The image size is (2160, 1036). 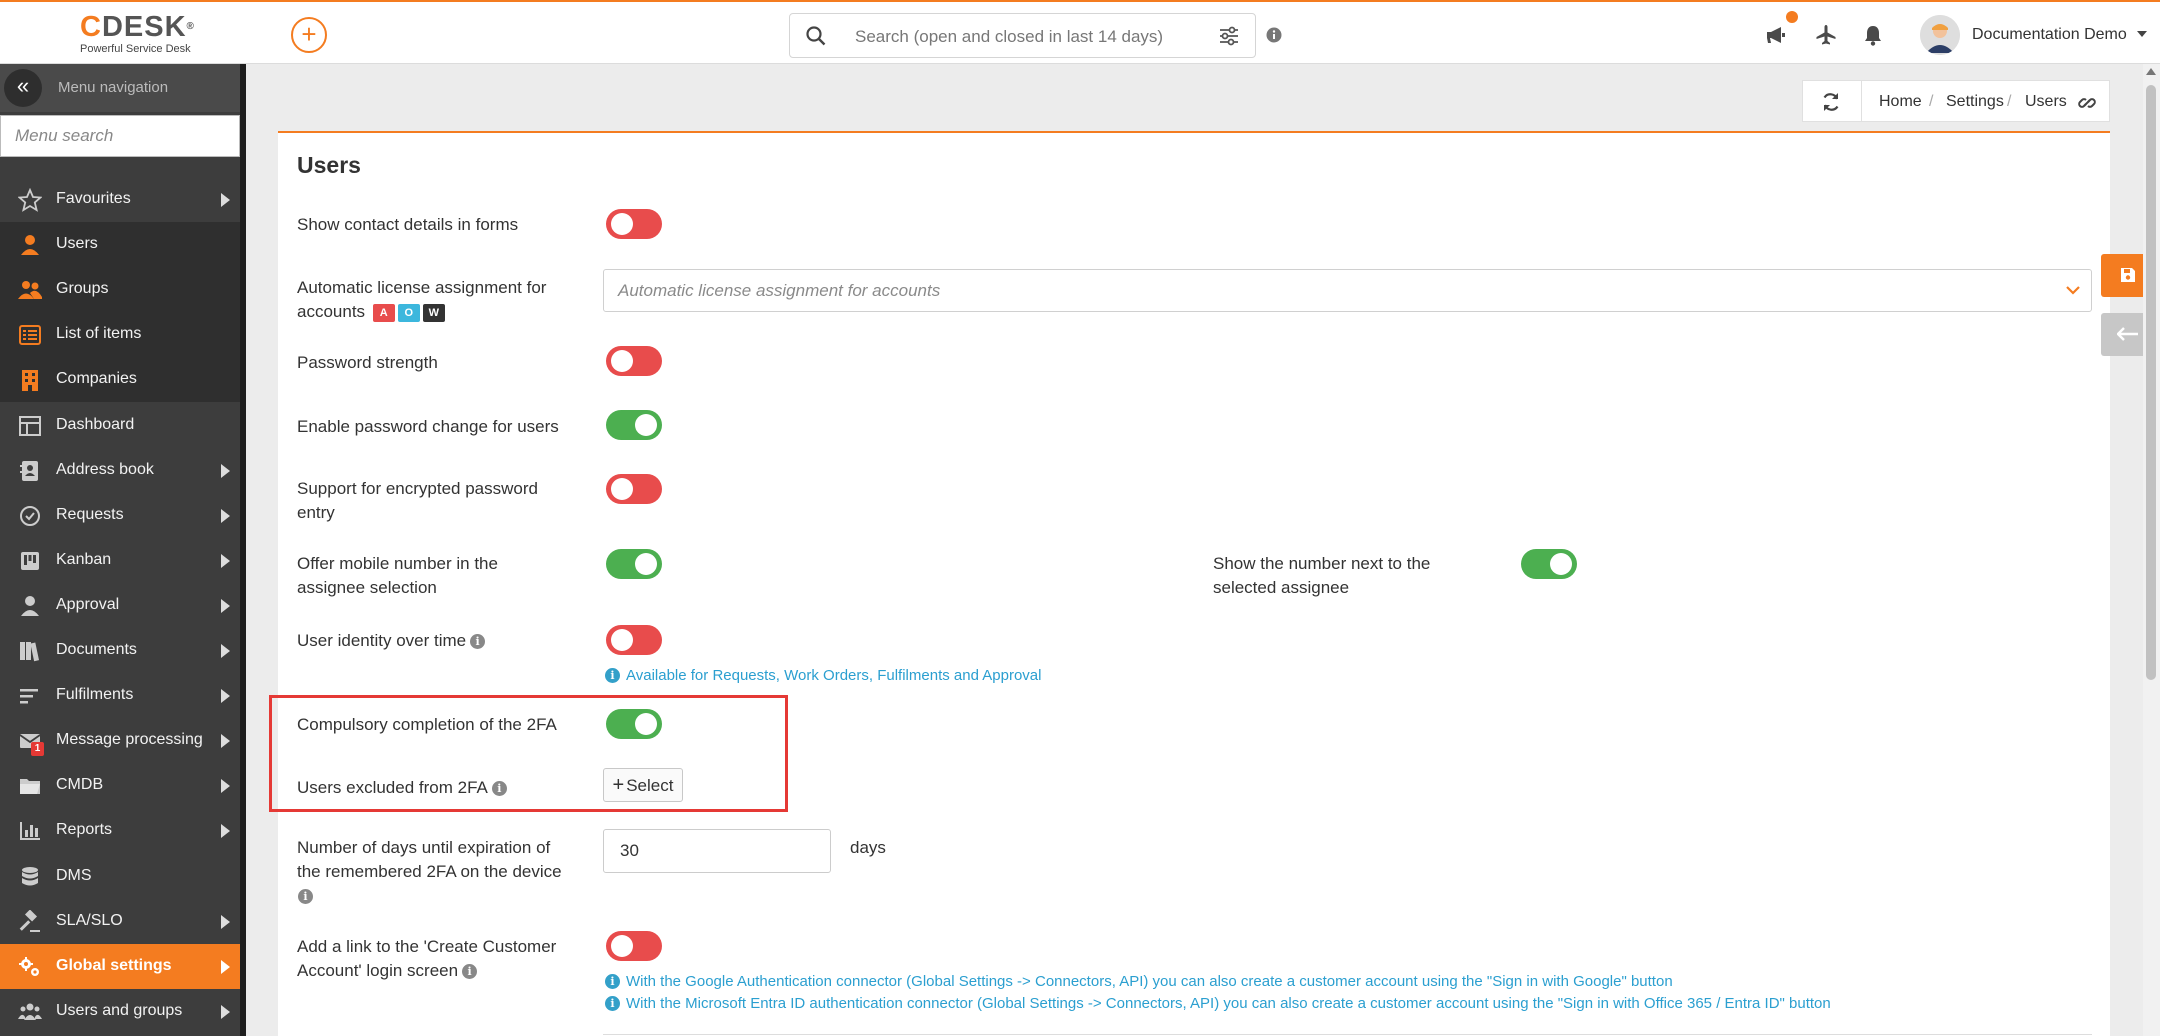 I want to click on sidebar-item-kanban: Kanban, so click(x=120, y=560).